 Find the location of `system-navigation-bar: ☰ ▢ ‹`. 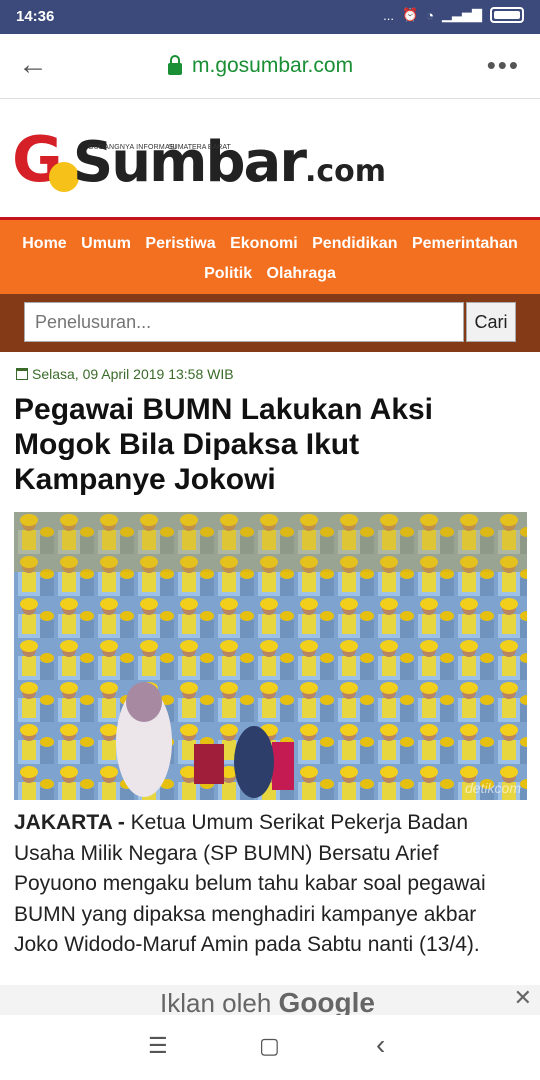

system-navigation-bar: ☰ ▢ ‹ is located at coordinates (270, 1047).